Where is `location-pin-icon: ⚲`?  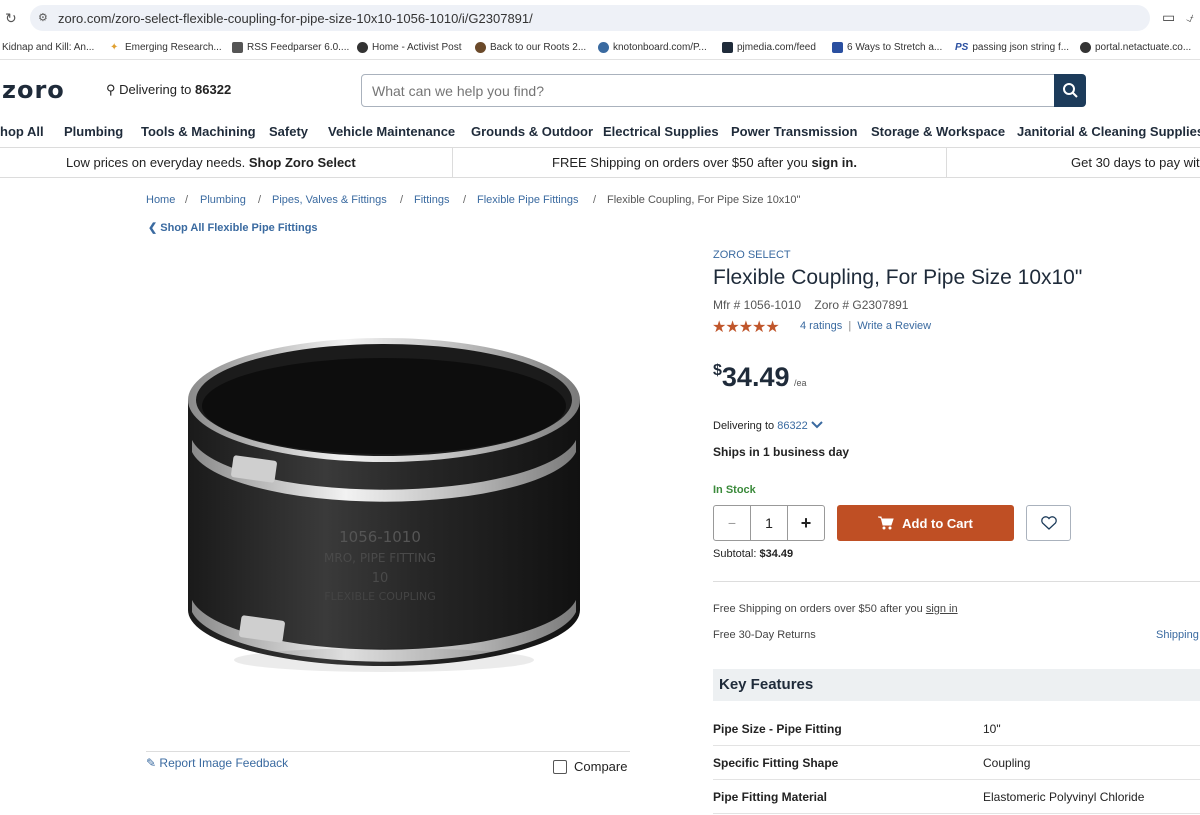 location-pin-icon: ⚲ is located at coordinates (111, 89).